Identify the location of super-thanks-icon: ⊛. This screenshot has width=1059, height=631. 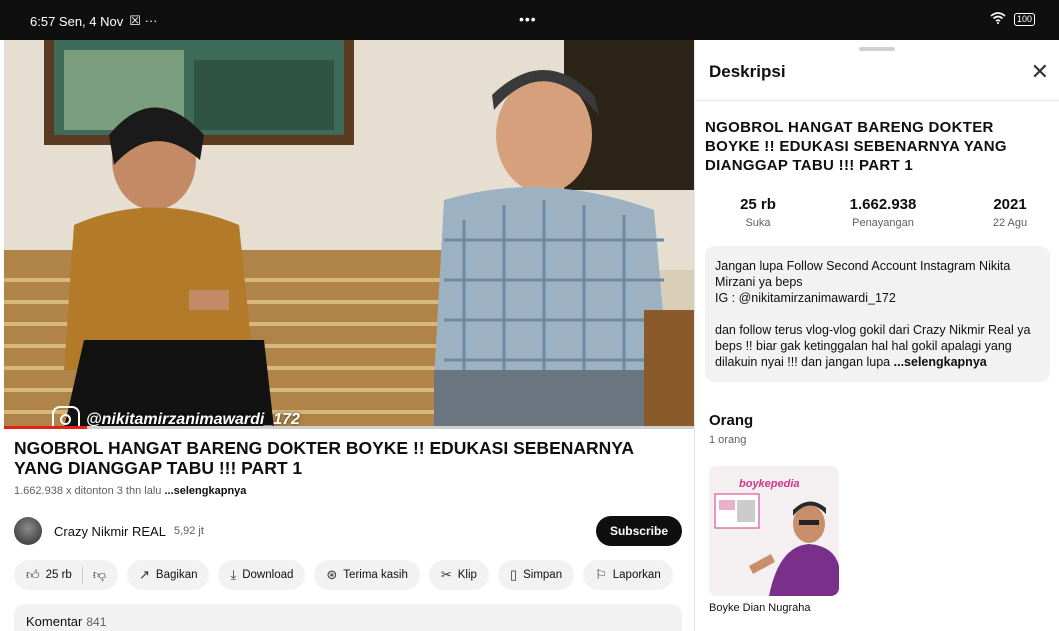
(332, 574).